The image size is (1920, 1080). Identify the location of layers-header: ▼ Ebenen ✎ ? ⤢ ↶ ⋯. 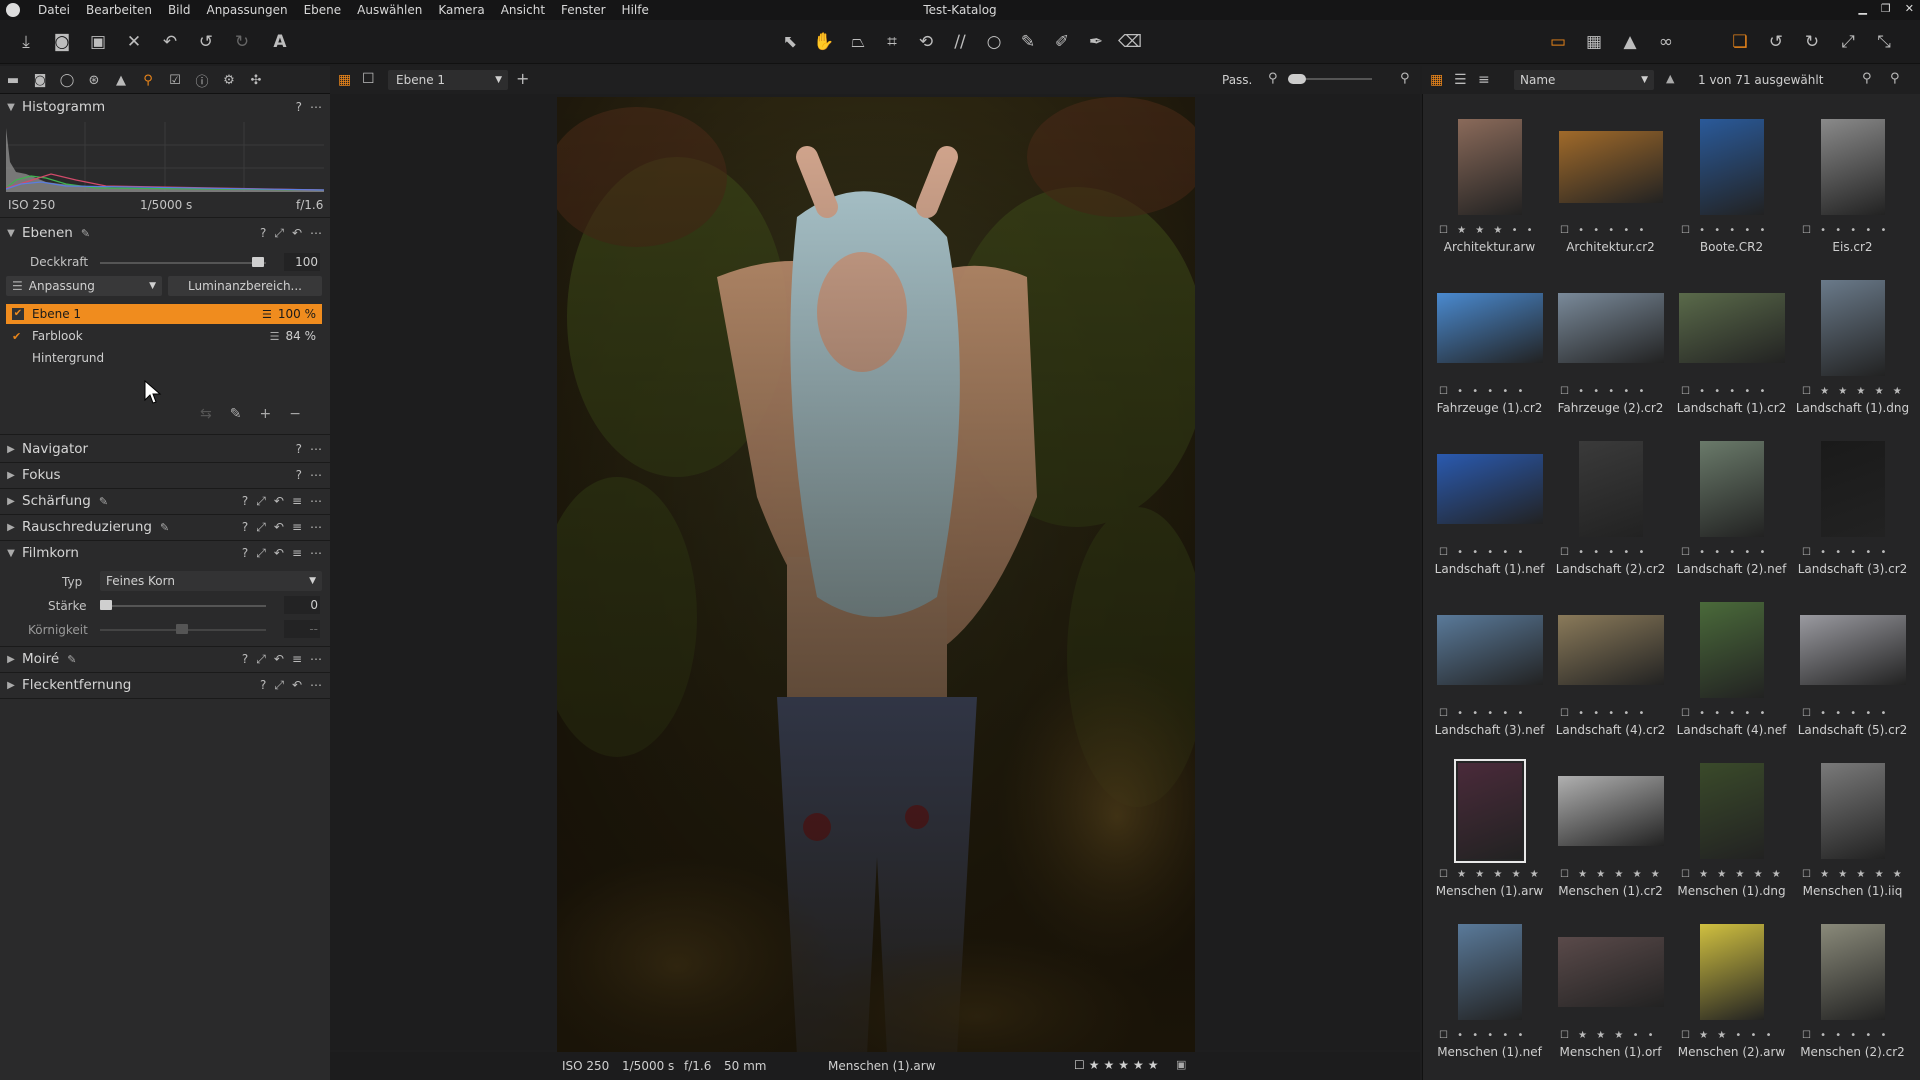
(165, 233).